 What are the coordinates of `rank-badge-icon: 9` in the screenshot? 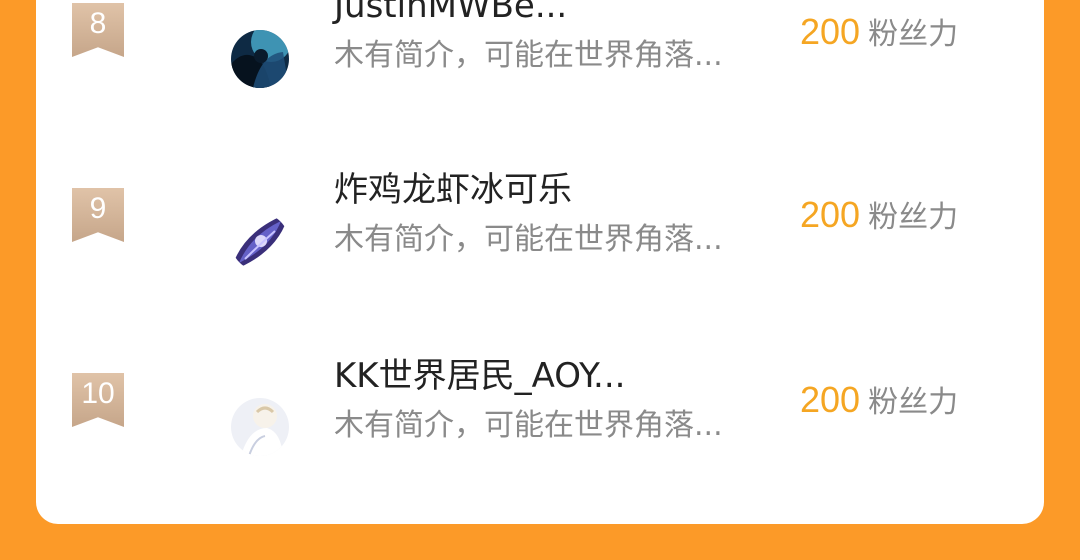 It's located at (98, 215).